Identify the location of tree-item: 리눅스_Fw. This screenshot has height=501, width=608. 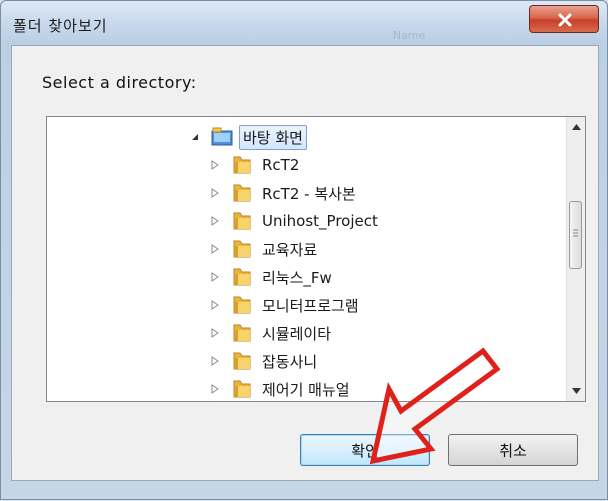
(272, 277).